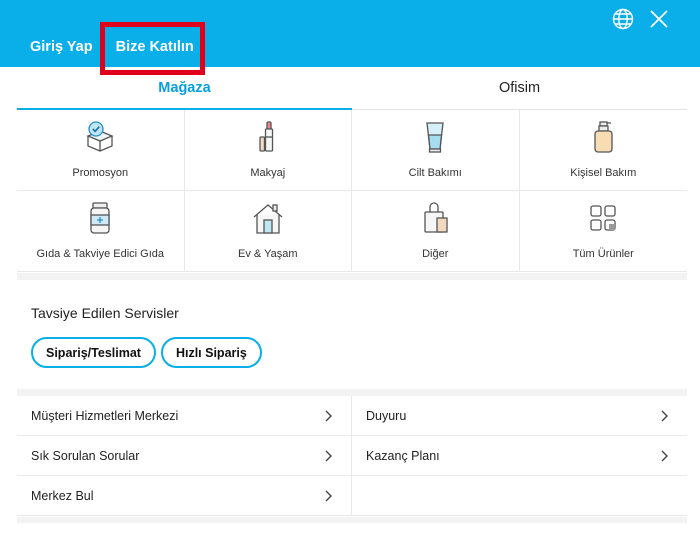  I want to click on store-tabs: Mağaza Ofisim, so click(352, 88).